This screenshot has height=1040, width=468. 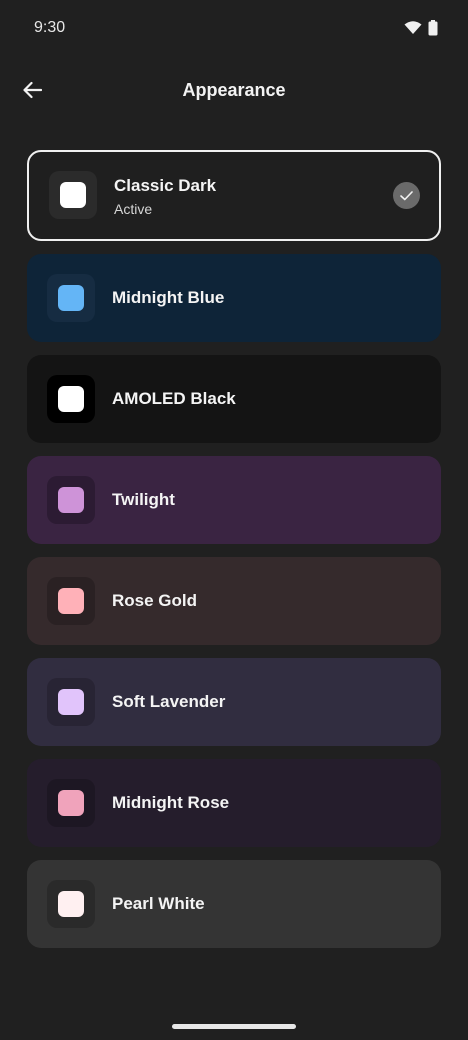 I want to click on theme-name: Pearl White, so click(x=158, y=903).